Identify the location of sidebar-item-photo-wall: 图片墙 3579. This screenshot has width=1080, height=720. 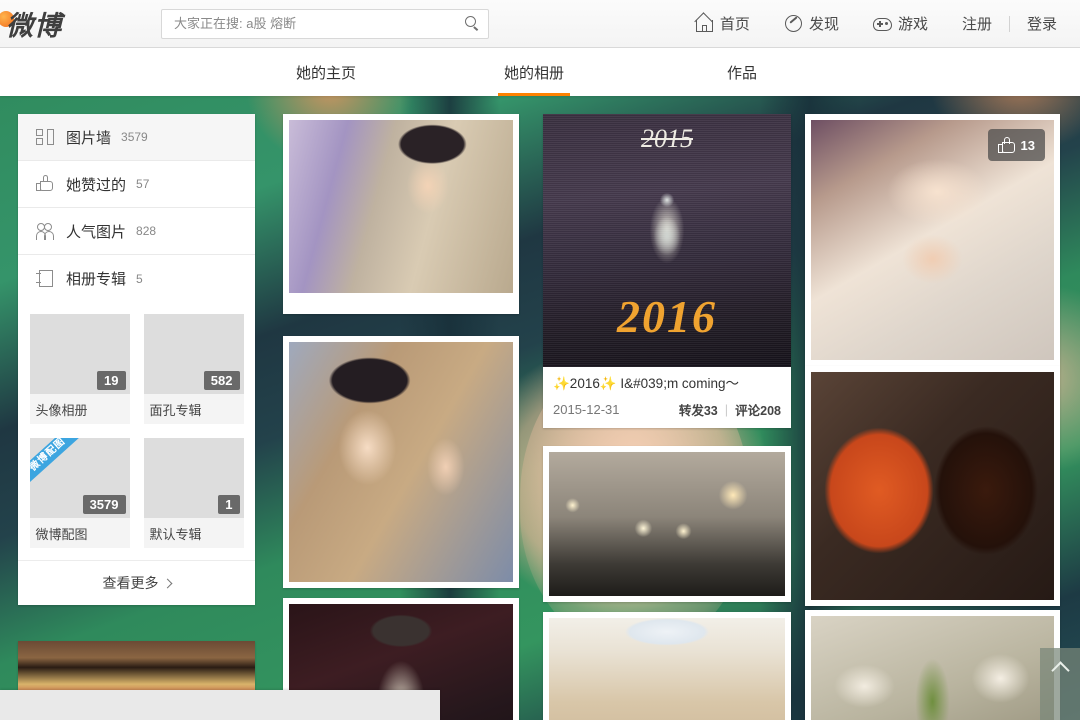
(136, 137).